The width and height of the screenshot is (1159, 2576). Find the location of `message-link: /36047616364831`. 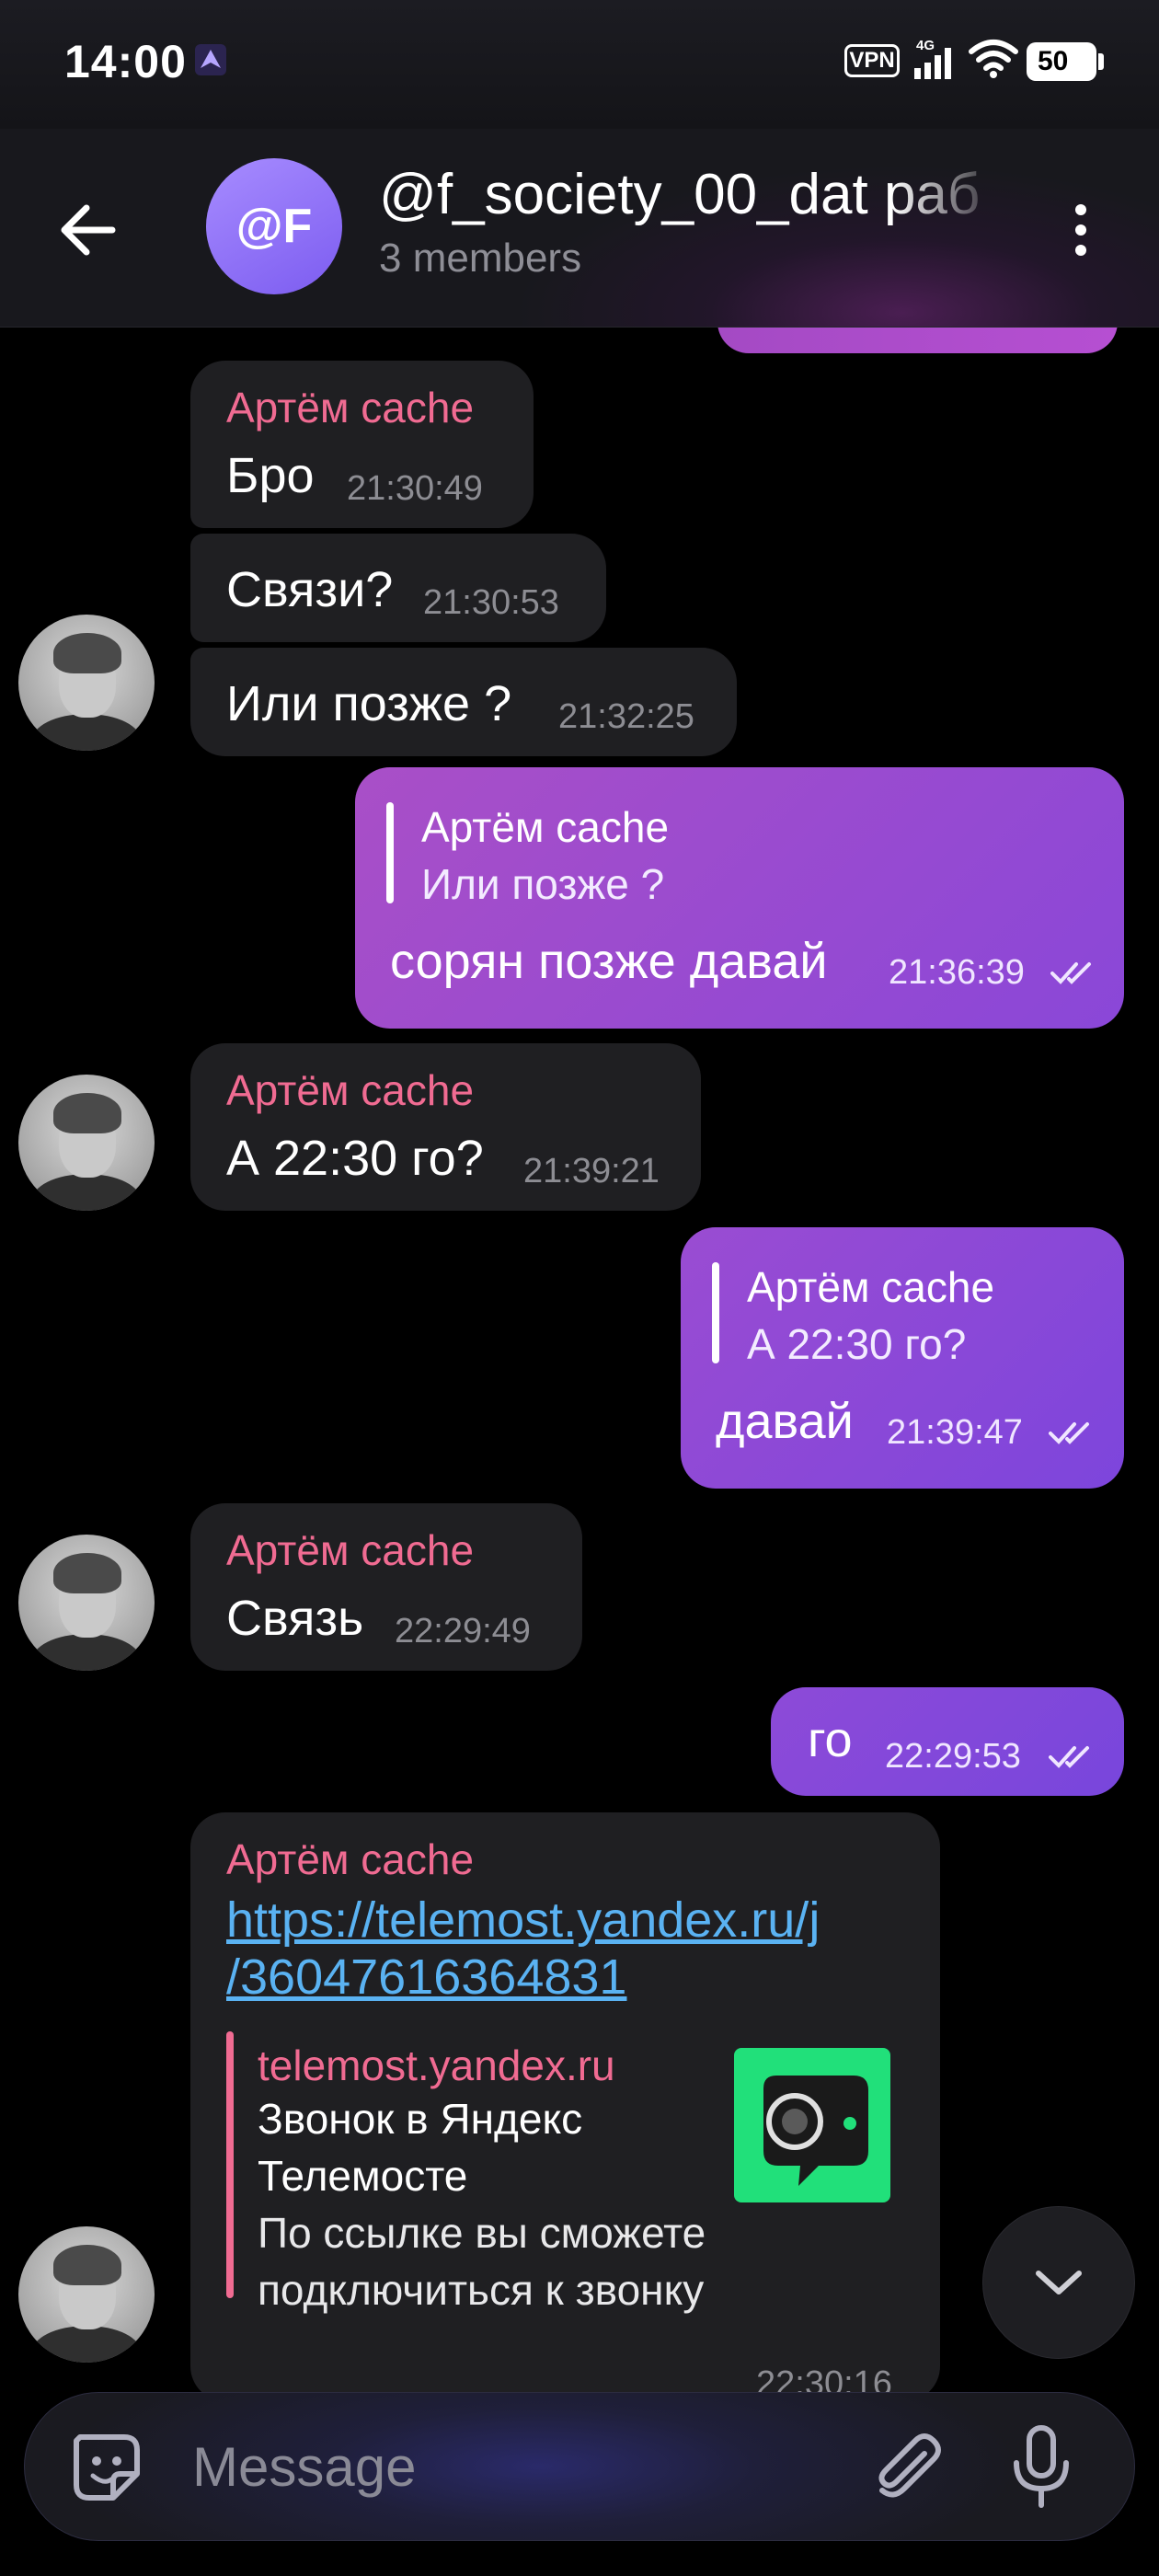

message-link: /36047616364831 is located at coordinates (426, 1978).